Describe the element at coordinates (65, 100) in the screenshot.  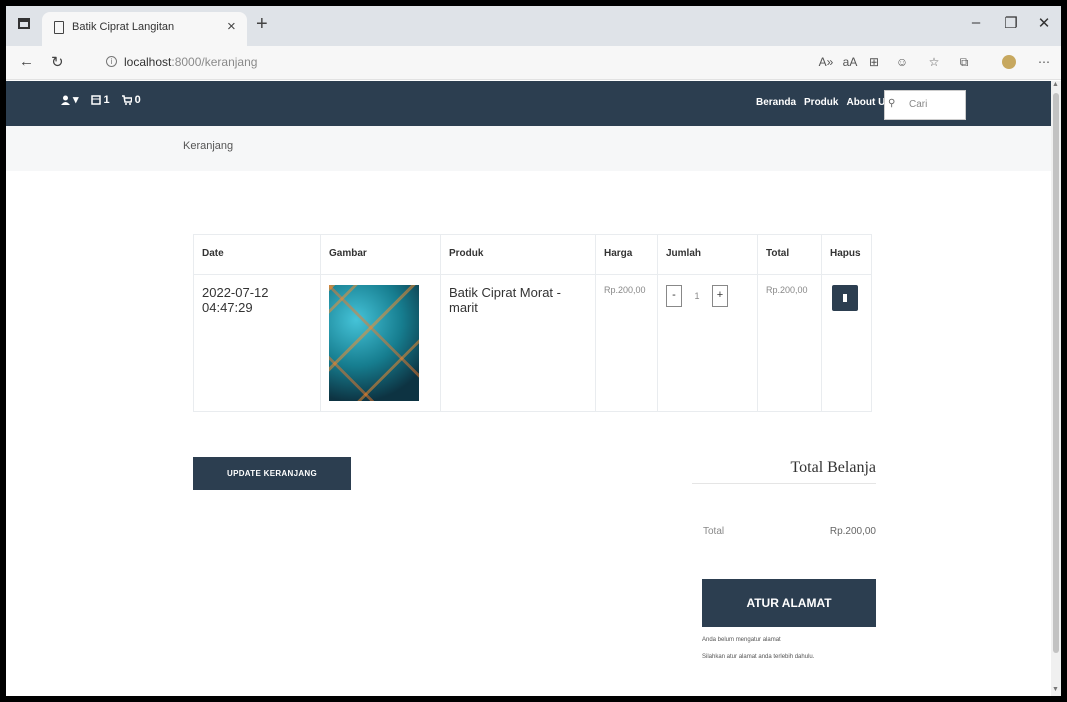
I see `user-icon` at that location.